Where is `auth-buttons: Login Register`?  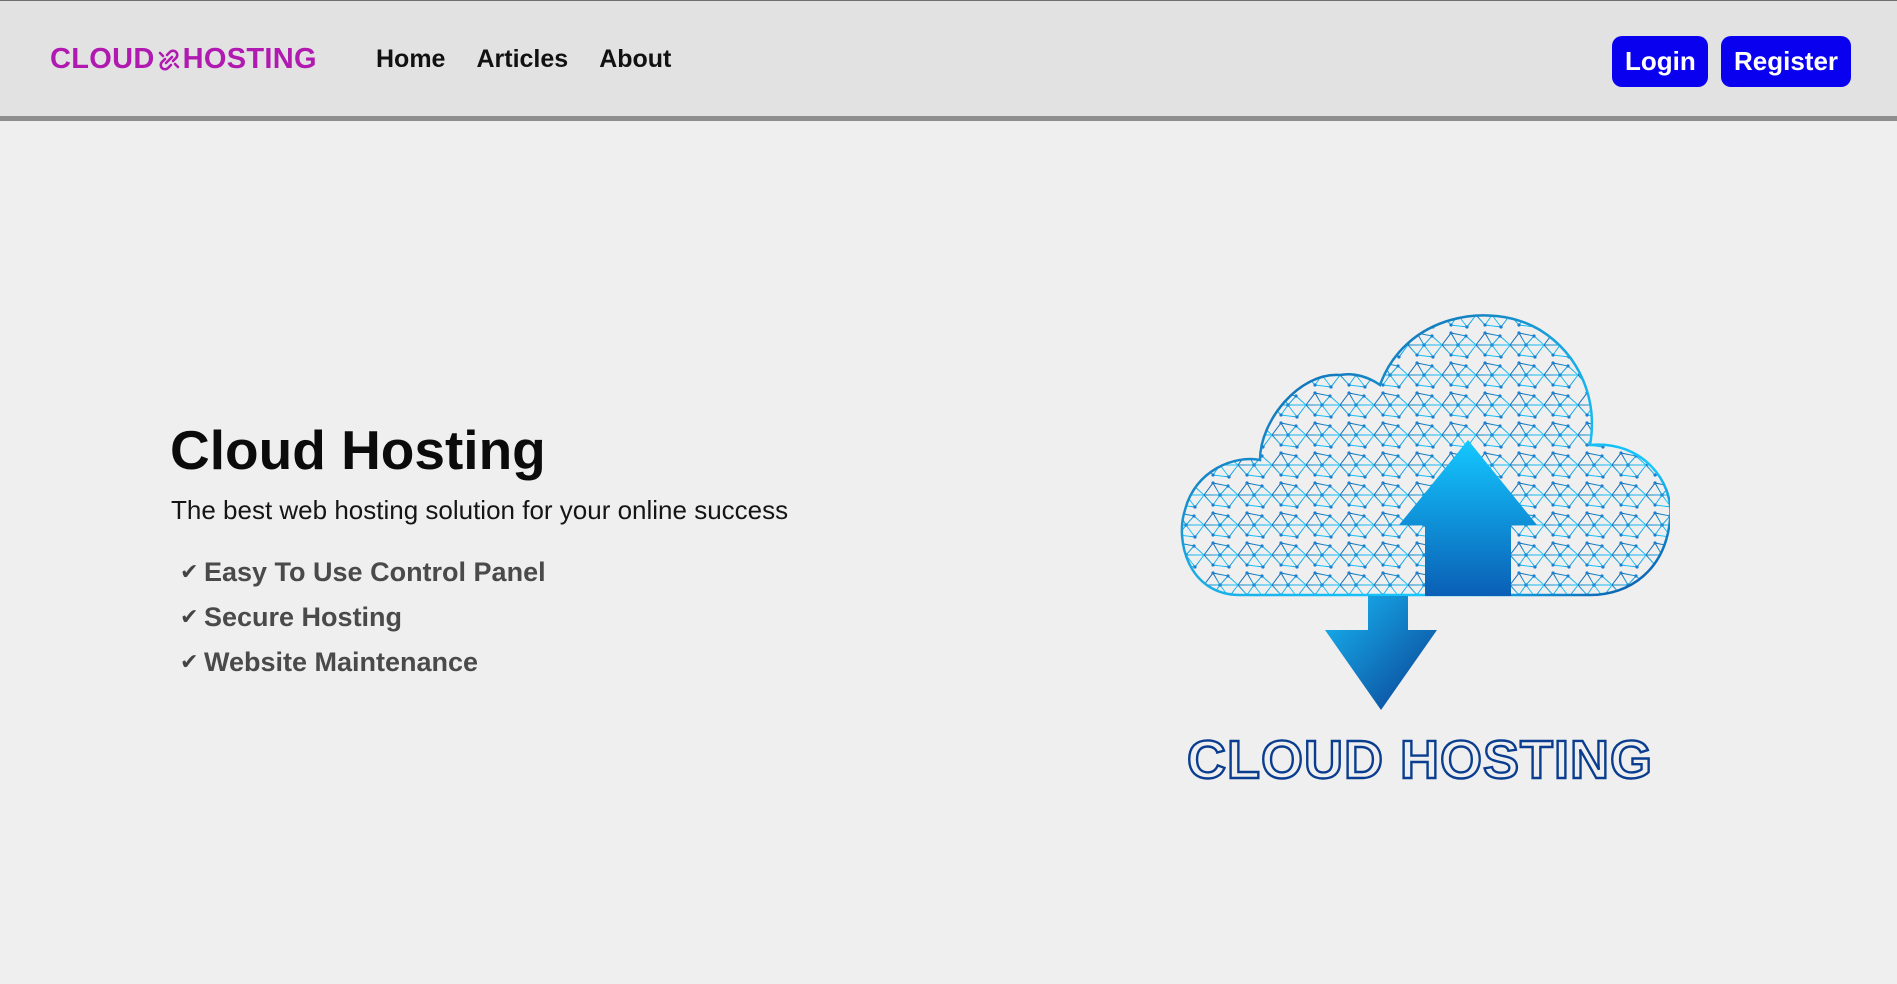 auth-buttons: Login Register is located at coordinates (1731, 61).